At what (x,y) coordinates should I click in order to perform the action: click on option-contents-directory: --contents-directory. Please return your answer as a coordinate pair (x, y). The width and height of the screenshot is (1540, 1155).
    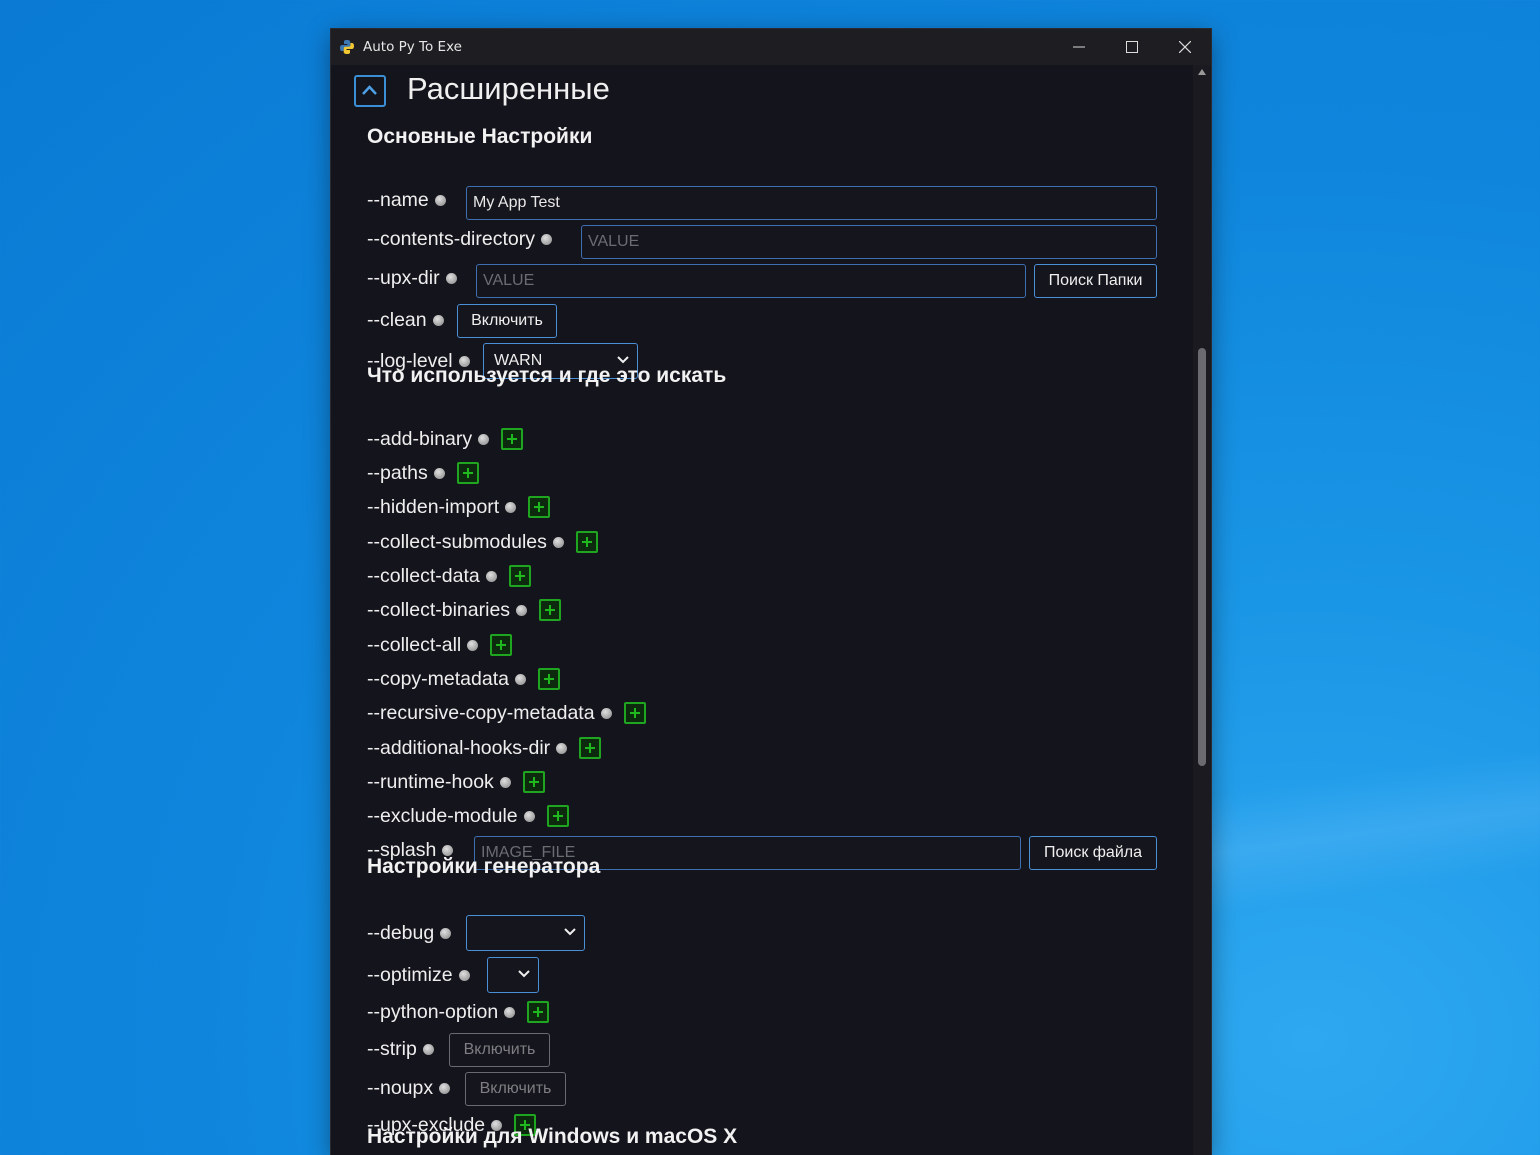
    Looking at the image, I should click on (465, 239).